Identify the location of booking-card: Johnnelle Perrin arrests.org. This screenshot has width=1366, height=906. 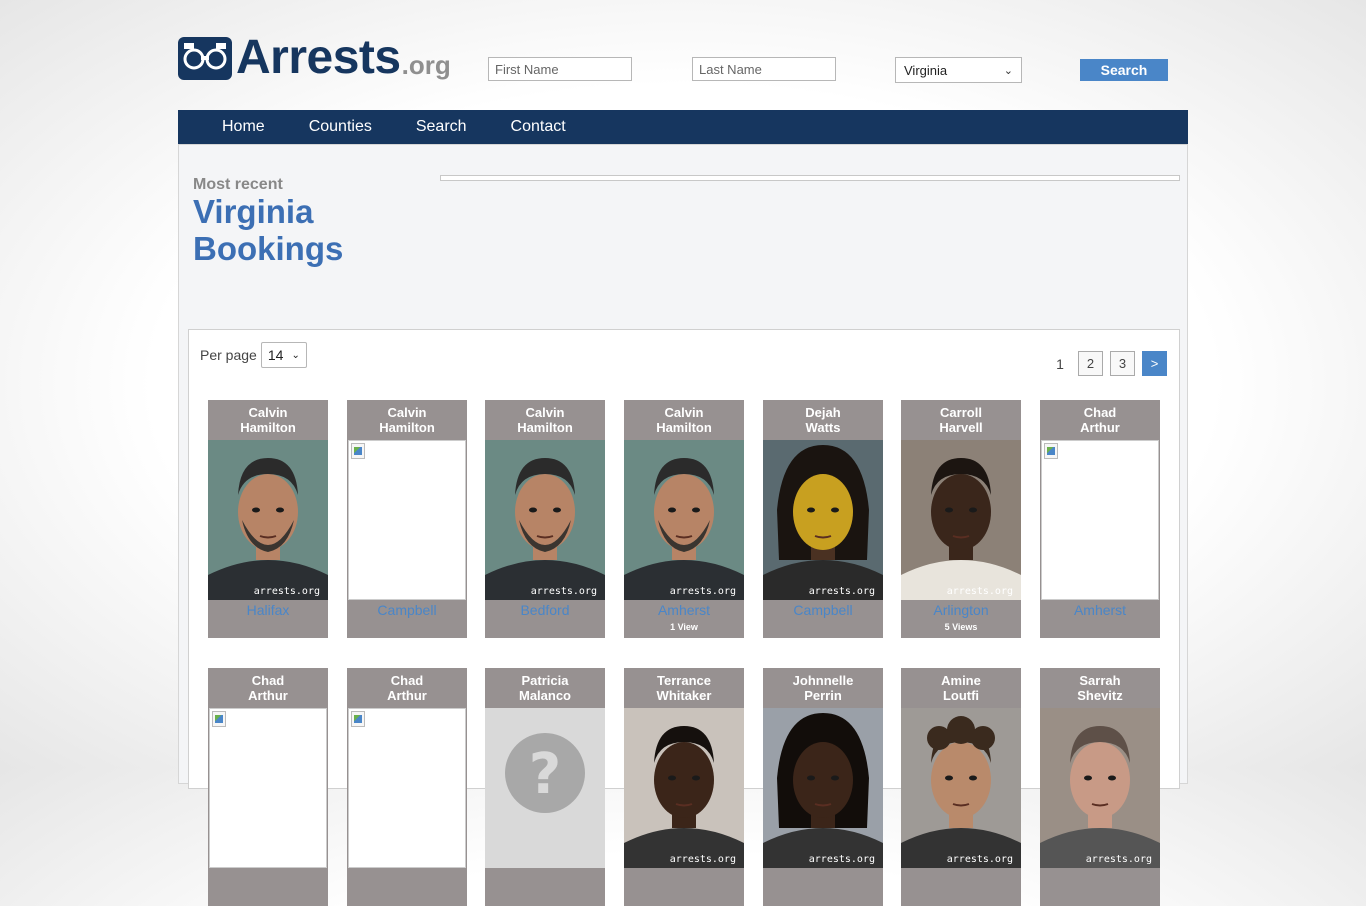
(823, 787).